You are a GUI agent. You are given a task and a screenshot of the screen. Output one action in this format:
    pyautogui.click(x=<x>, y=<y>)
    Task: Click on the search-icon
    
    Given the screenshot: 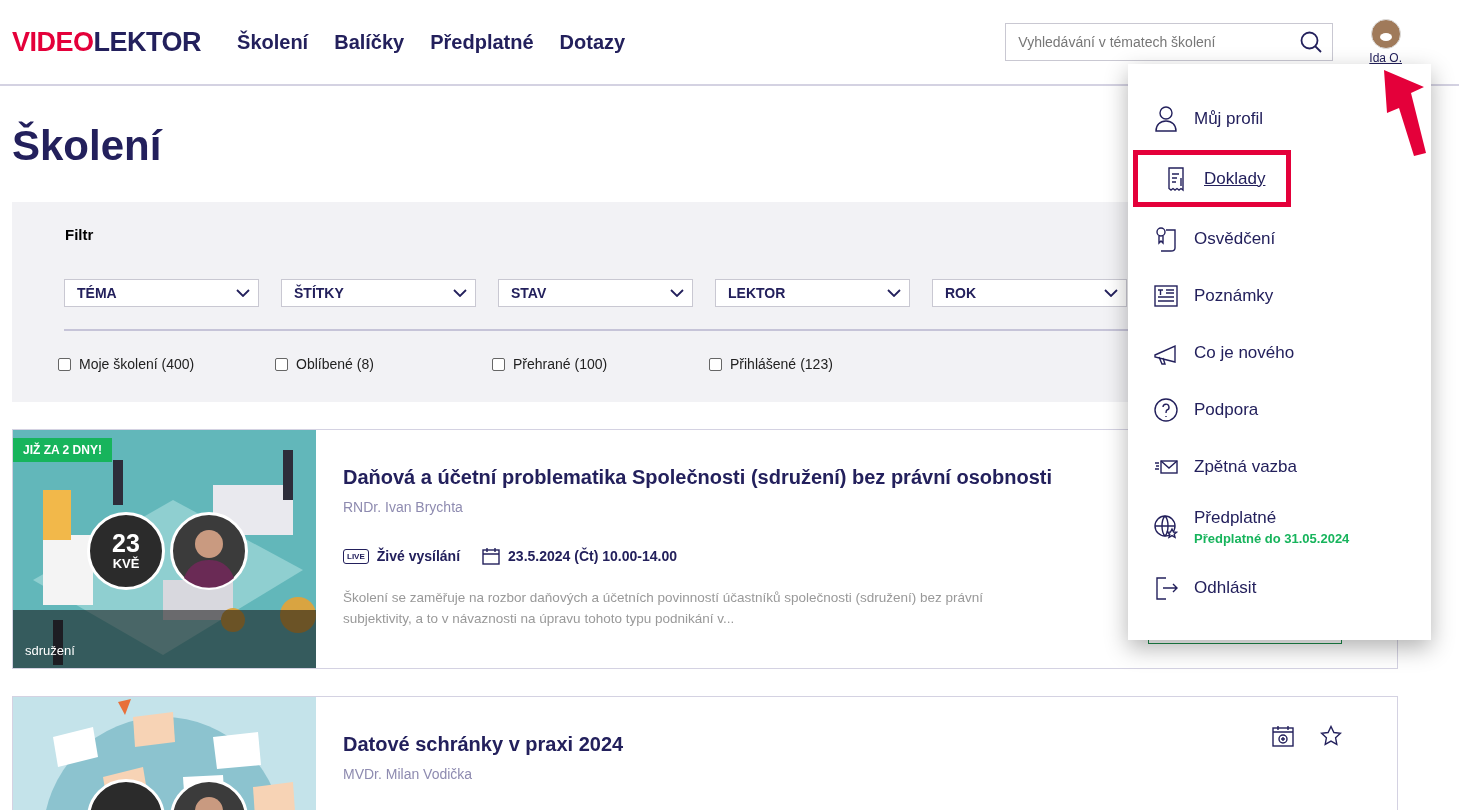 What is the action you would take?
    pyautogui.click(x=1311, y=42)
    